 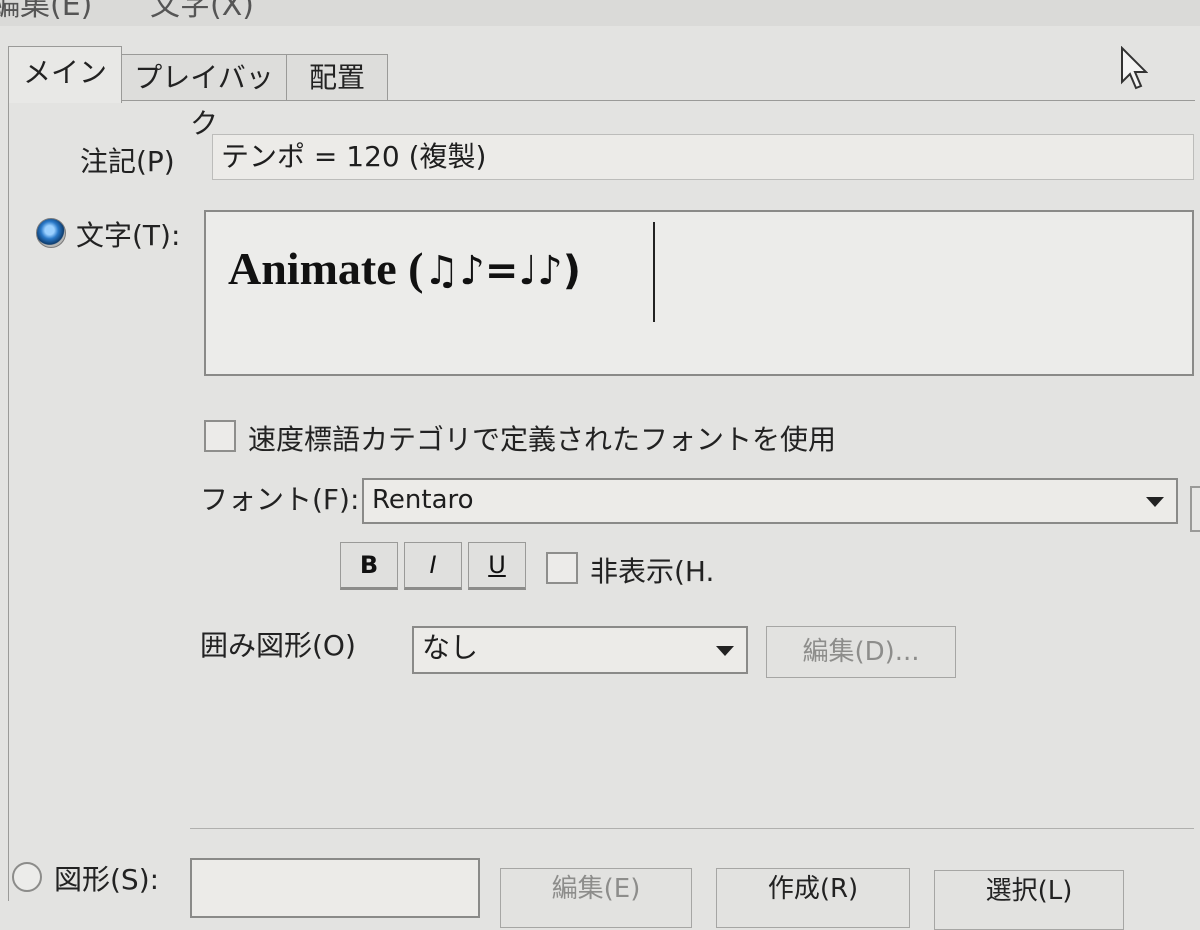 I want to click on font-label: フォント(F):, so click(x=280, y=499).